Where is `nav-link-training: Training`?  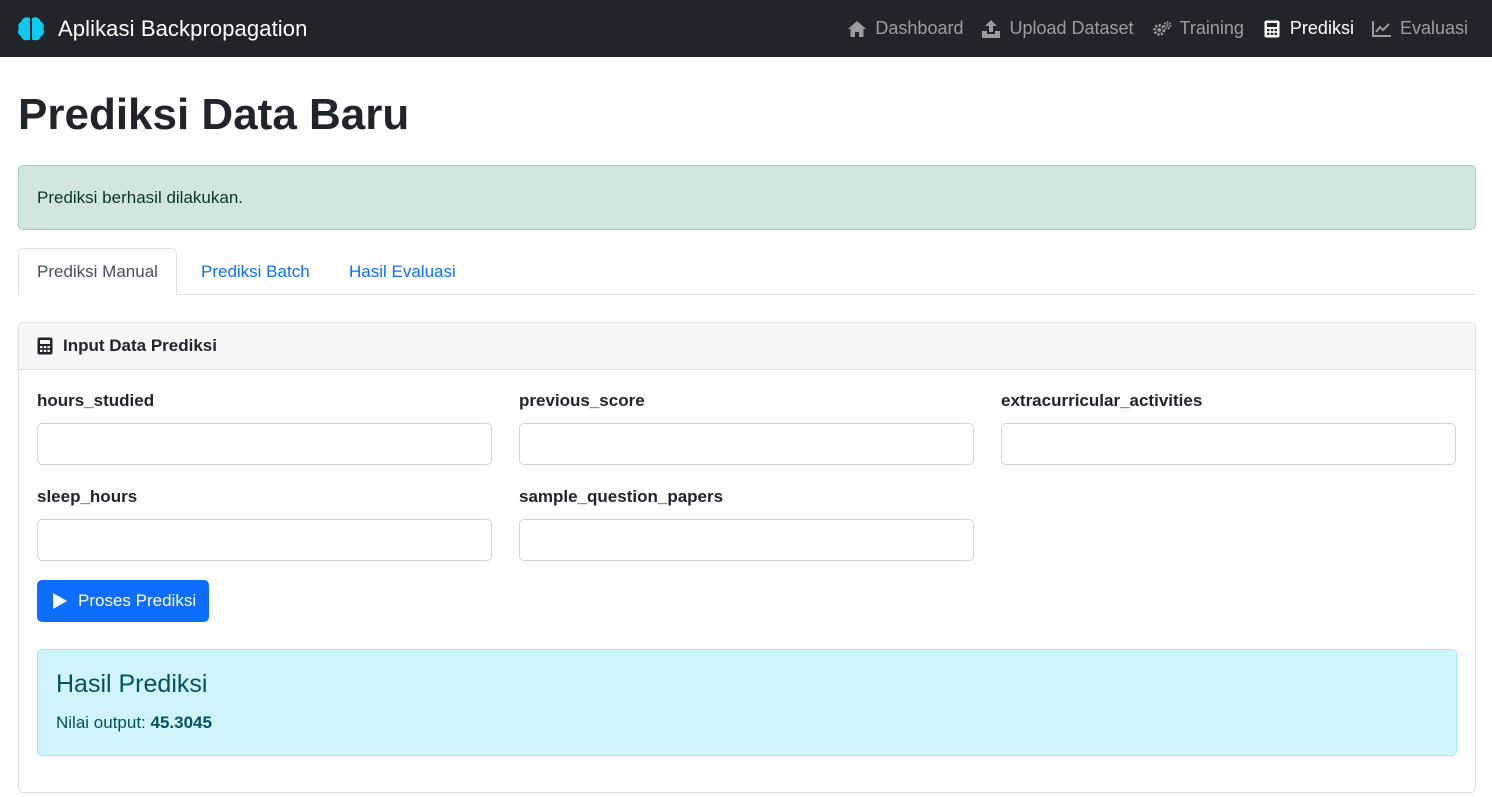
nav-link-training: Training is located at coordinates (1198, 28).